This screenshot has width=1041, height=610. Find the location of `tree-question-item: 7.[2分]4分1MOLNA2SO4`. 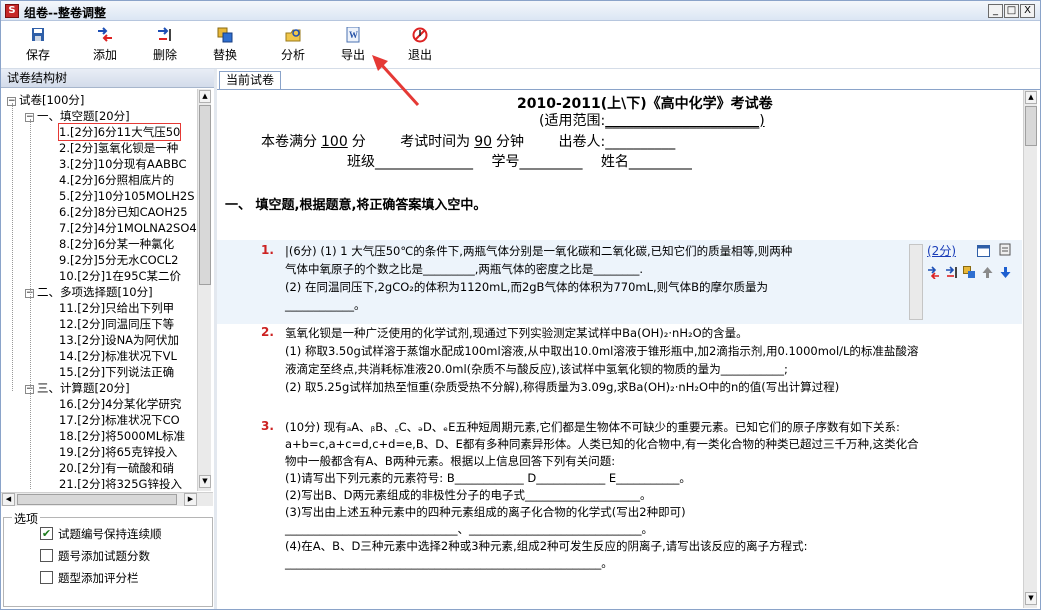

tree-question-item: 7.[2分]4分1MOLNA2SO4 is located at coordinates (128, 228).